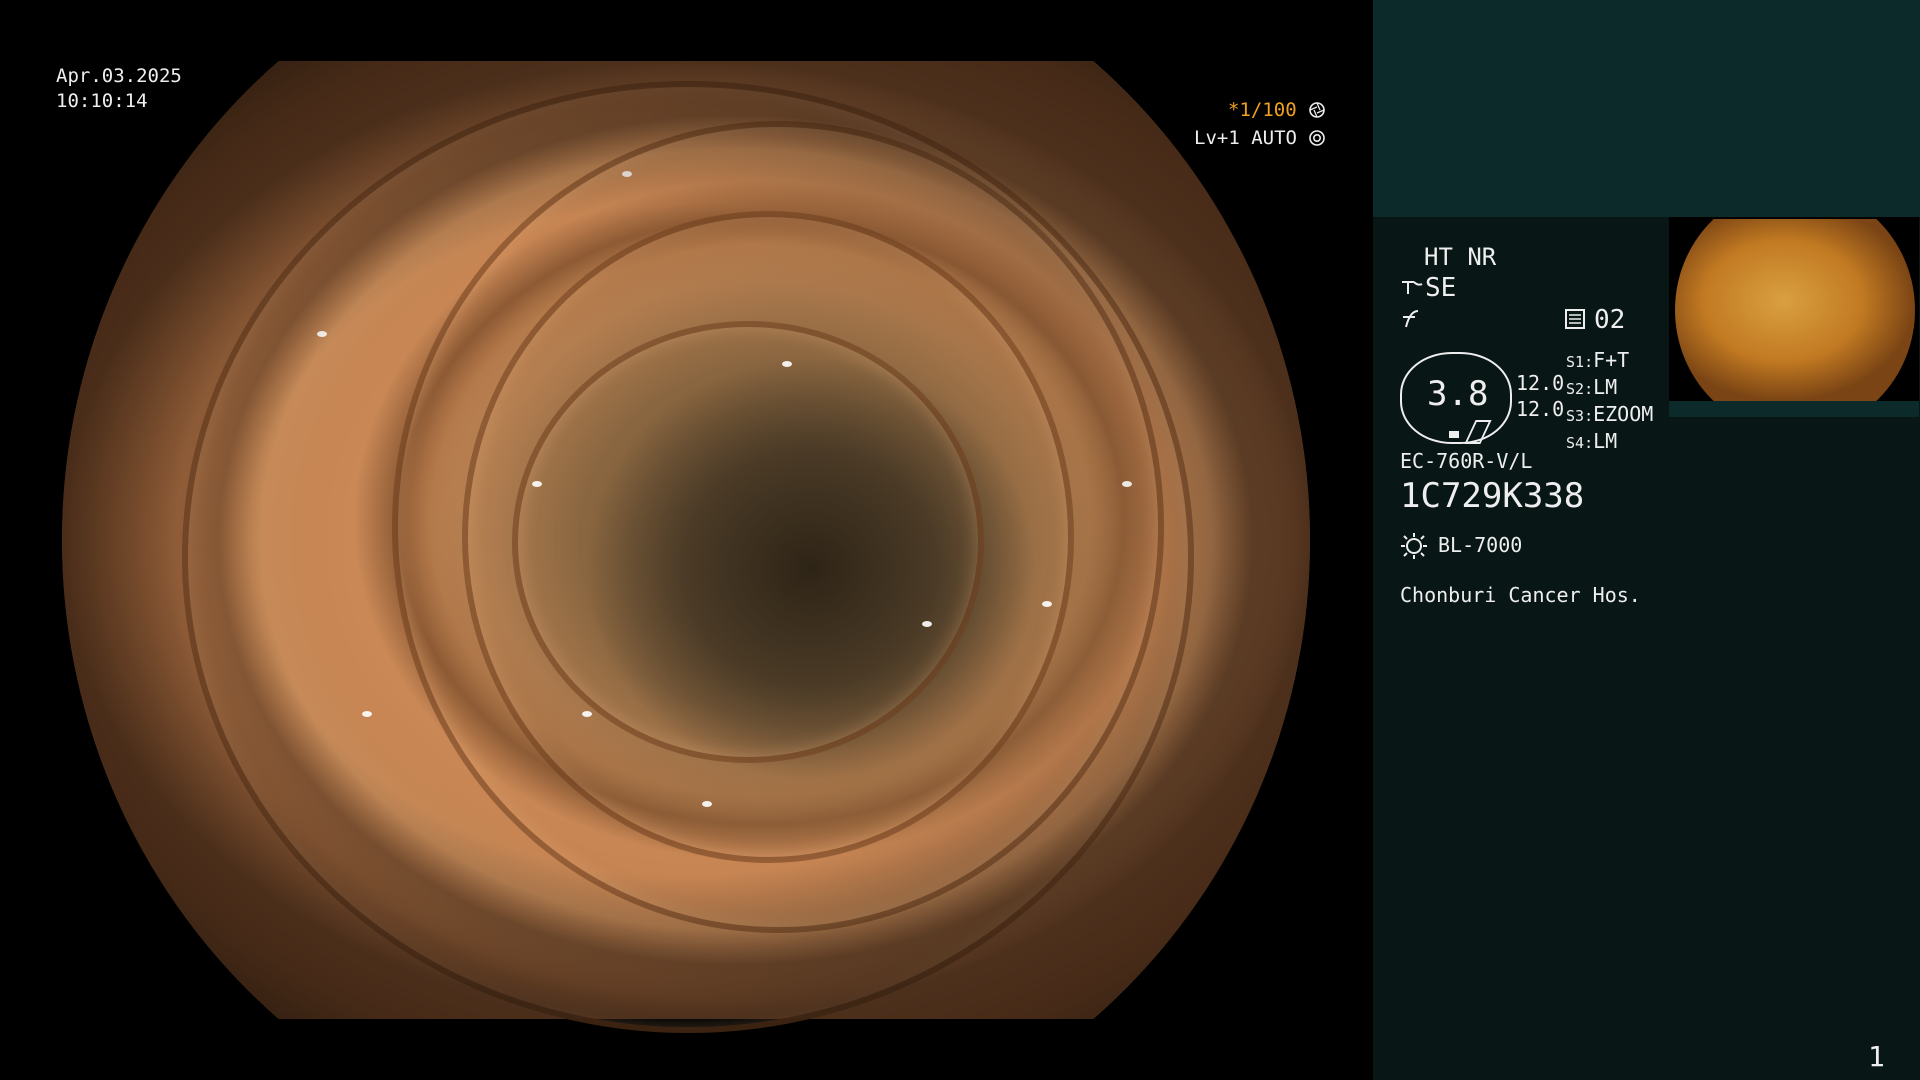 The image size is (1920, 1080). I want to click on thumbnail-caption-strip, so click(1794, 409).